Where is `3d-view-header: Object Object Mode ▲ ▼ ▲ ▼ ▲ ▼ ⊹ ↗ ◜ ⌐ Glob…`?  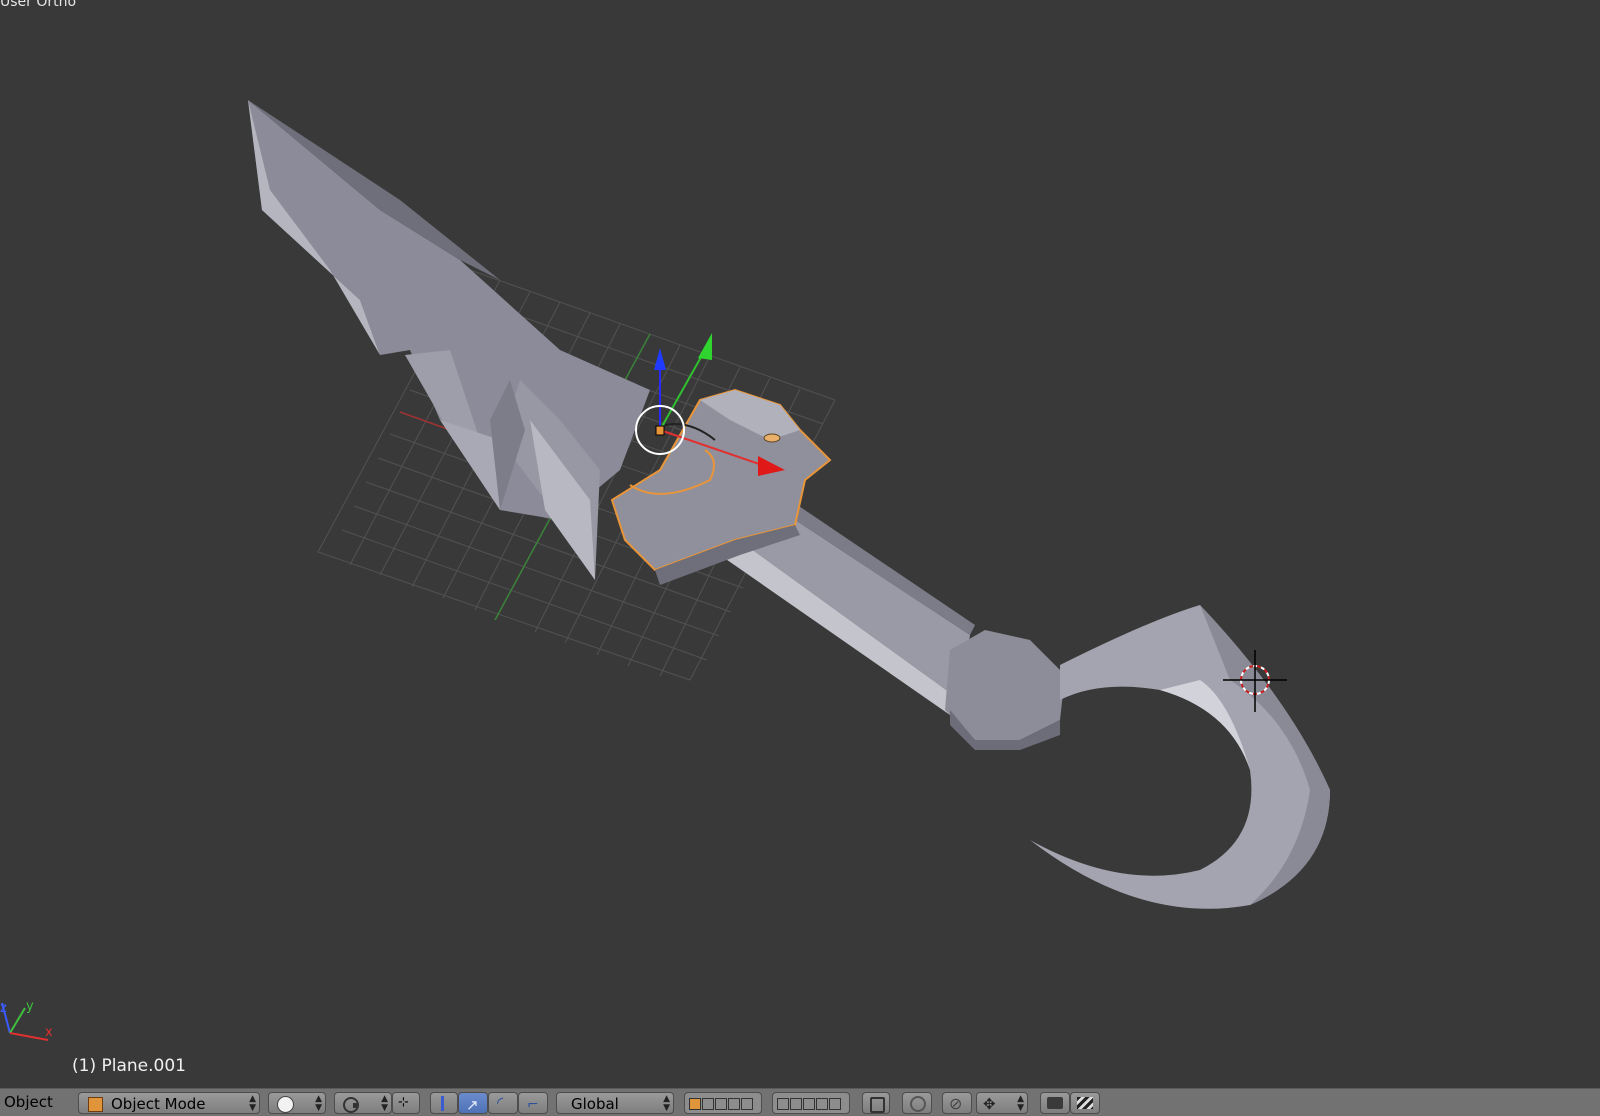 3d-view-header: Object Object Mode ▲ ▼ ▲ ▼ ▲ ▼ ⊹ ↗ ◜ ⌐ Glob… is located at coordinates (800, 1102).